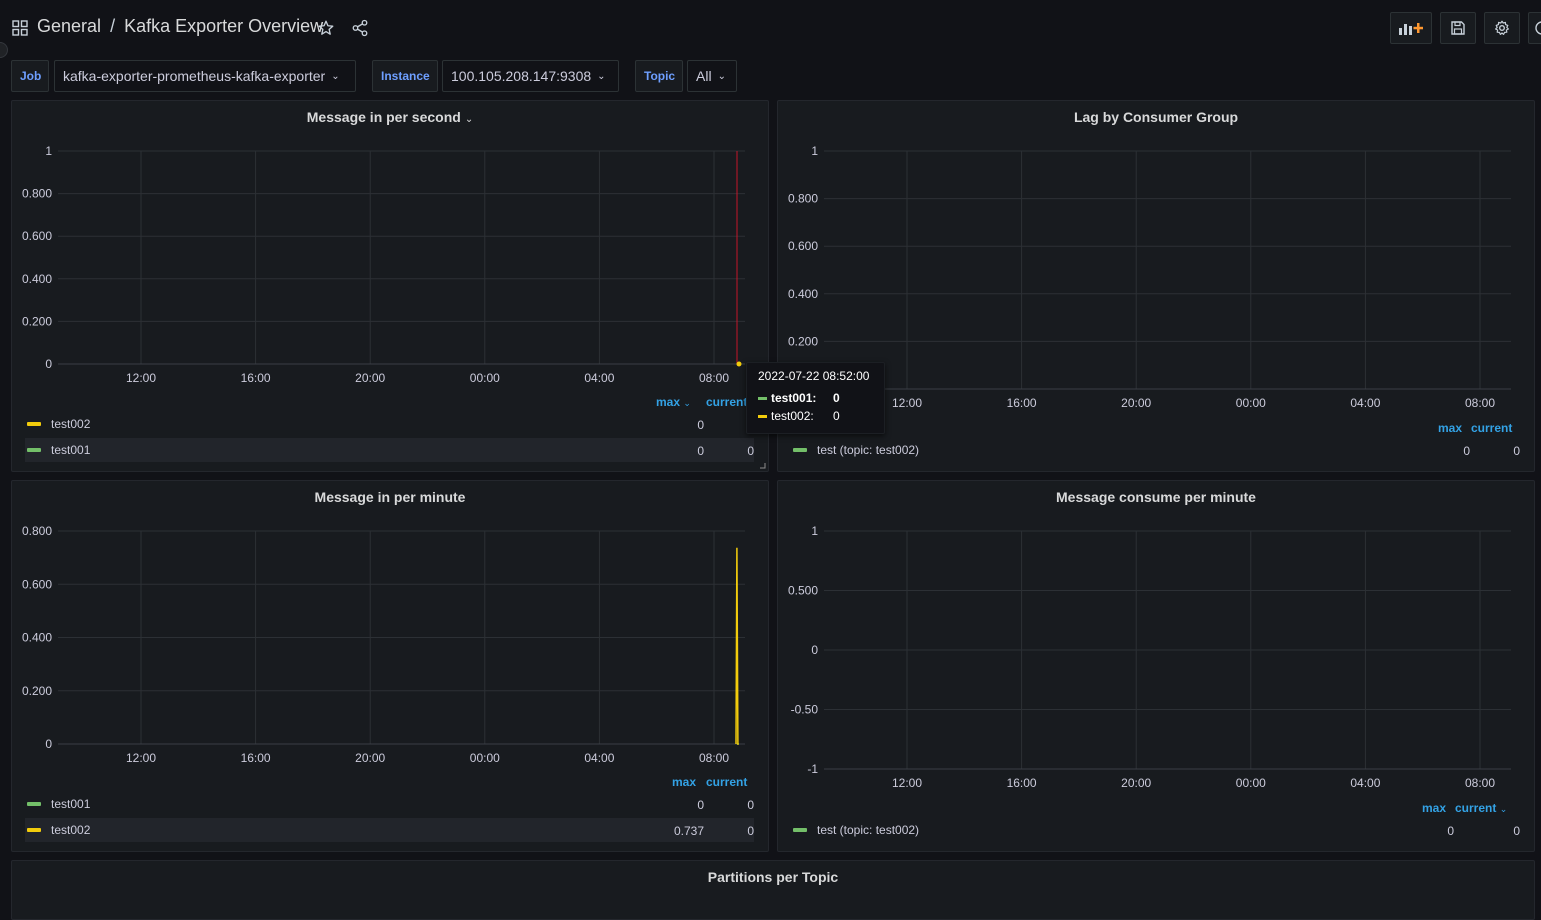  Describe the element at coordinates (773, 877) in the screenshot. I see `panel-title: Partitions per Topic` at that location.